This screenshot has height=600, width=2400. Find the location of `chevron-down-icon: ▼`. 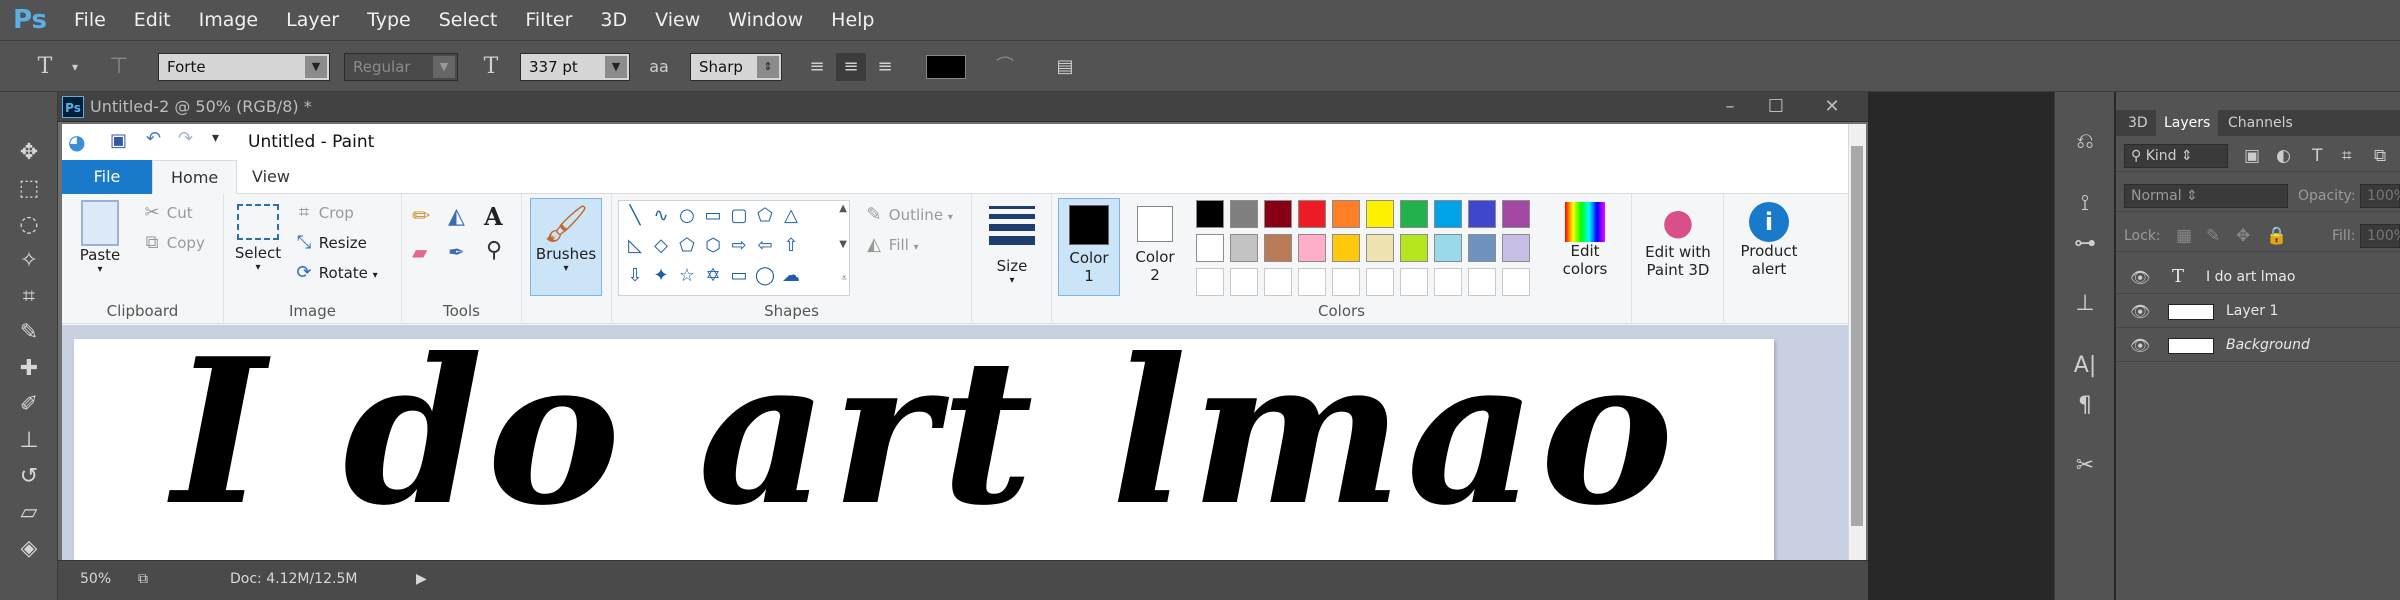

chevron-down-icon: ▼ is located at coordinates (843, 244).